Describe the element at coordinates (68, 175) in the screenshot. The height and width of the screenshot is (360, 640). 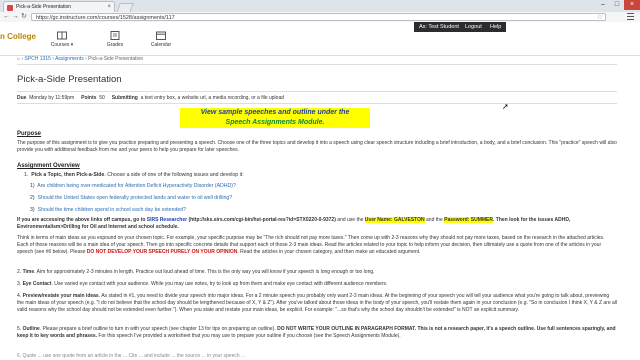
I see `step-1-title: Pick a Topic, then Pick-a-Side` at that location.